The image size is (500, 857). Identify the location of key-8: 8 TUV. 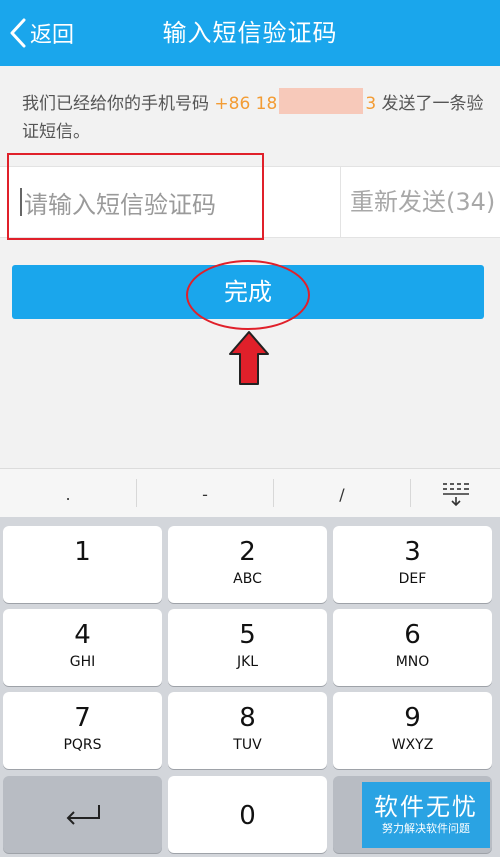
(247, 730).